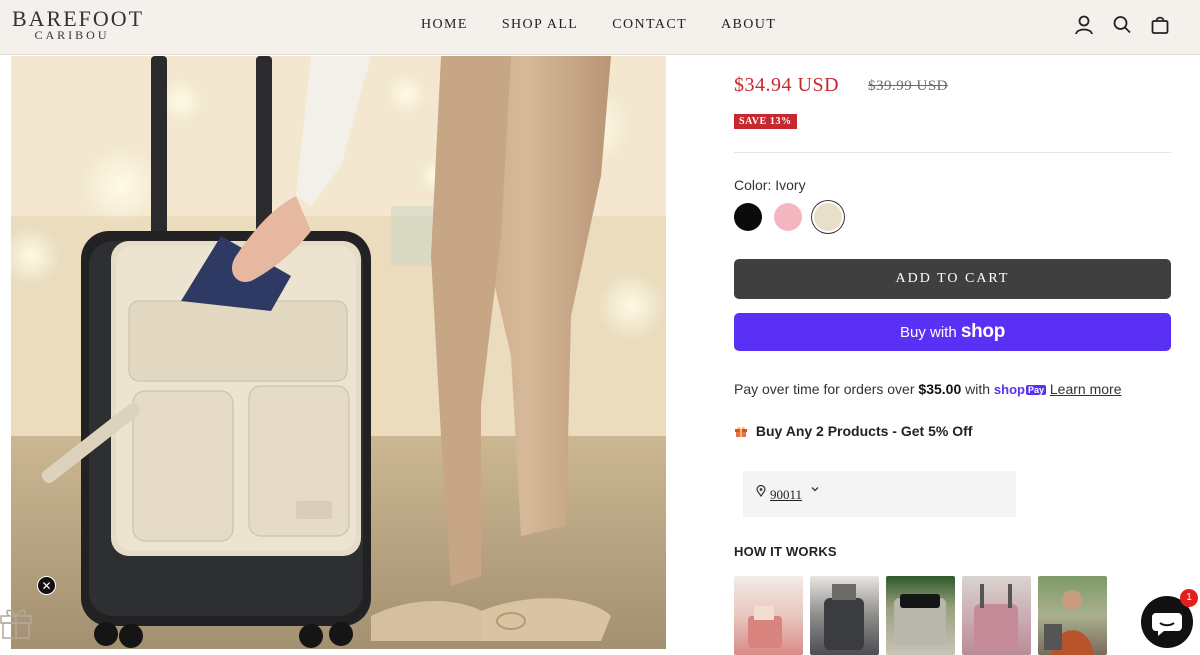 The image size is (1200, 655). I want to click on shop-pay-logo: shop Pay, so click(1020, 389).